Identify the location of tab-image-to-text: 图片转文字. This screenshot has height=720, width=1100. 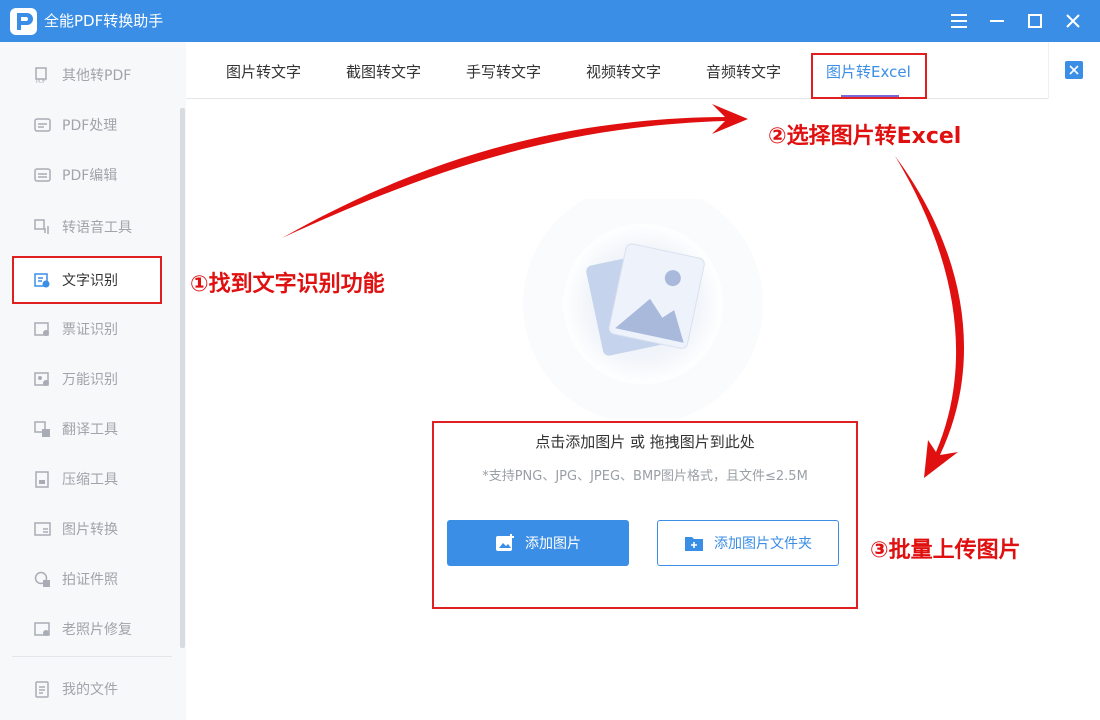
(263, 71).